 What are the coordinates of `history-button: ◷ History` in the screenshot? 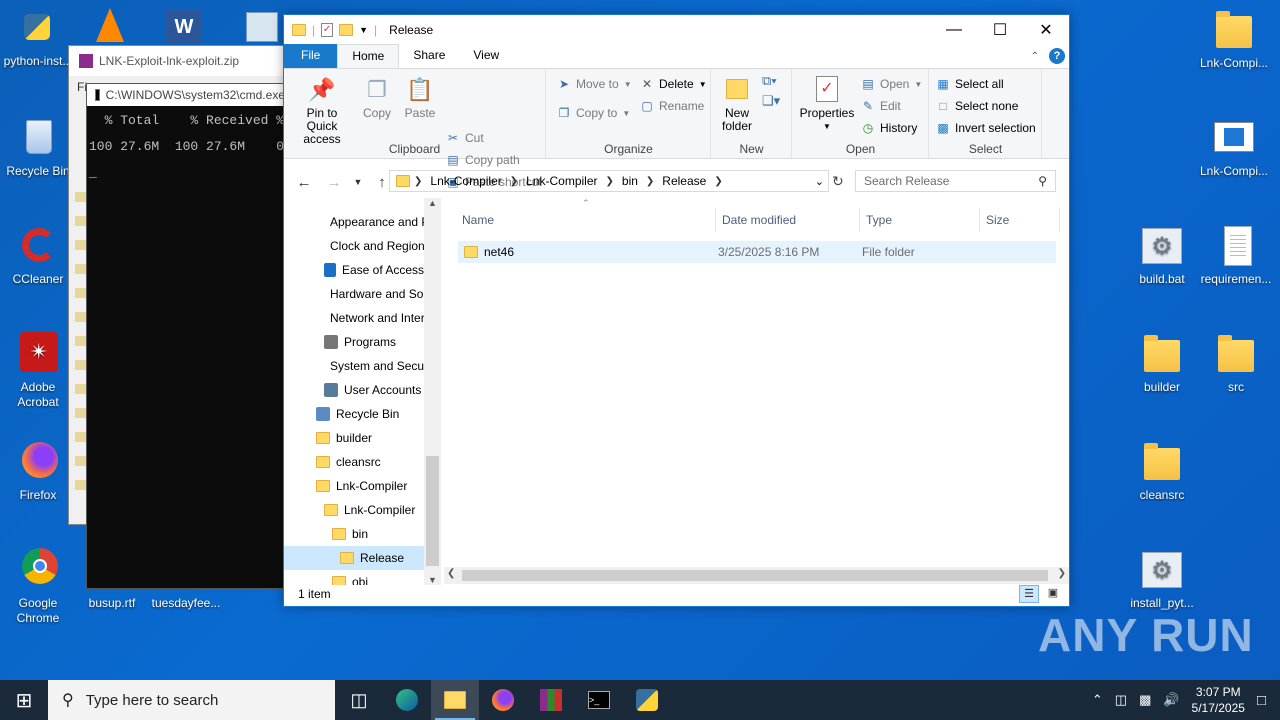 It's located at (889, 128).